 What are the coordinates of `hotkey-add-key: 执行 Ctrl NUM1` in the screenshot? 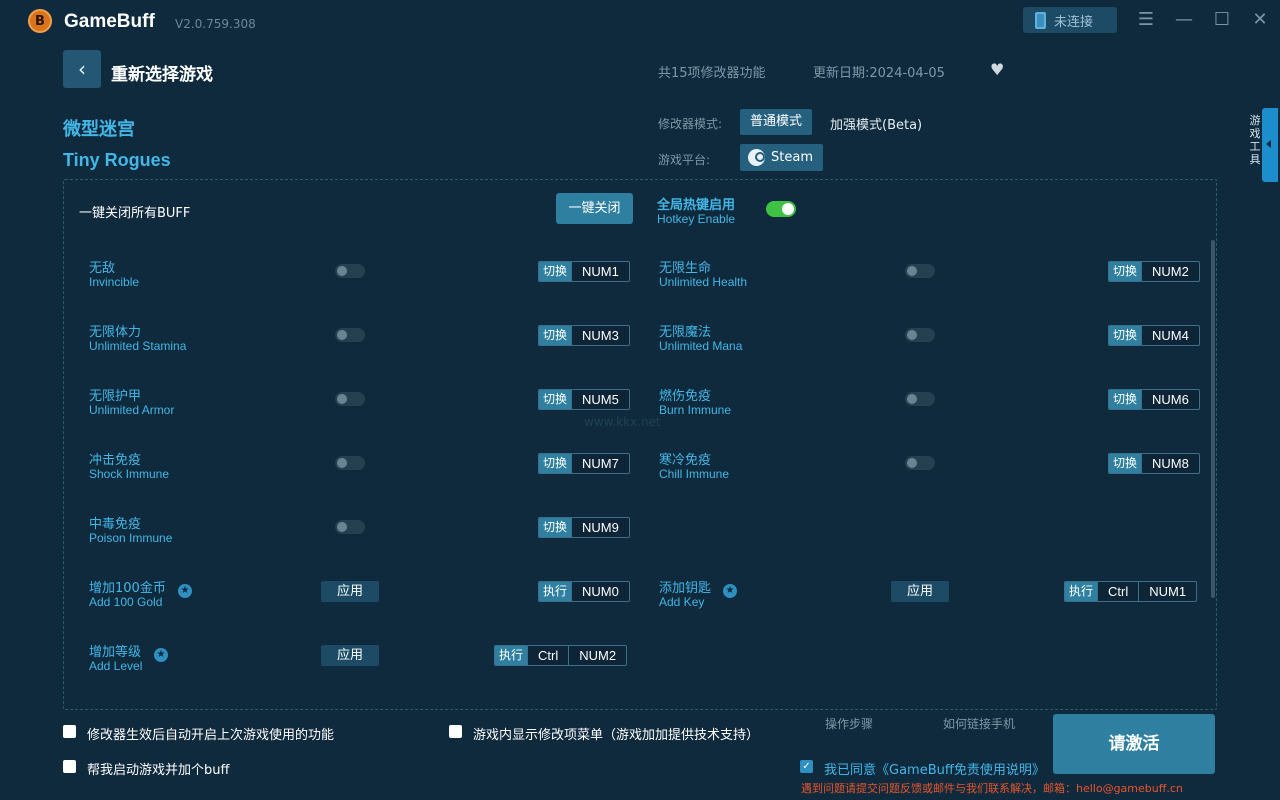 It's located at (1131, 591).